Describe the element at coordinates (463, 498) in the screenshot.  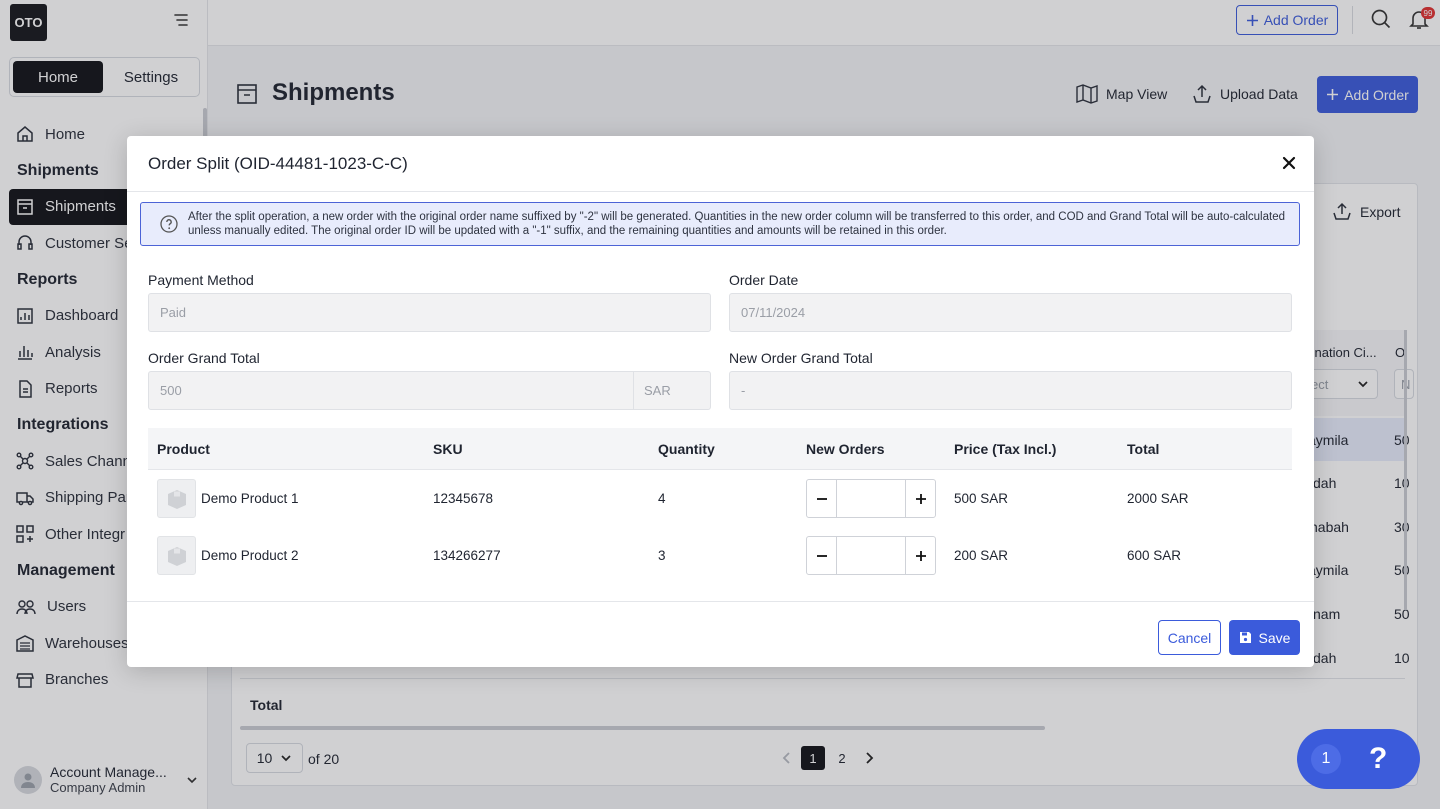
I see `product-sku: 12345678` at that location.